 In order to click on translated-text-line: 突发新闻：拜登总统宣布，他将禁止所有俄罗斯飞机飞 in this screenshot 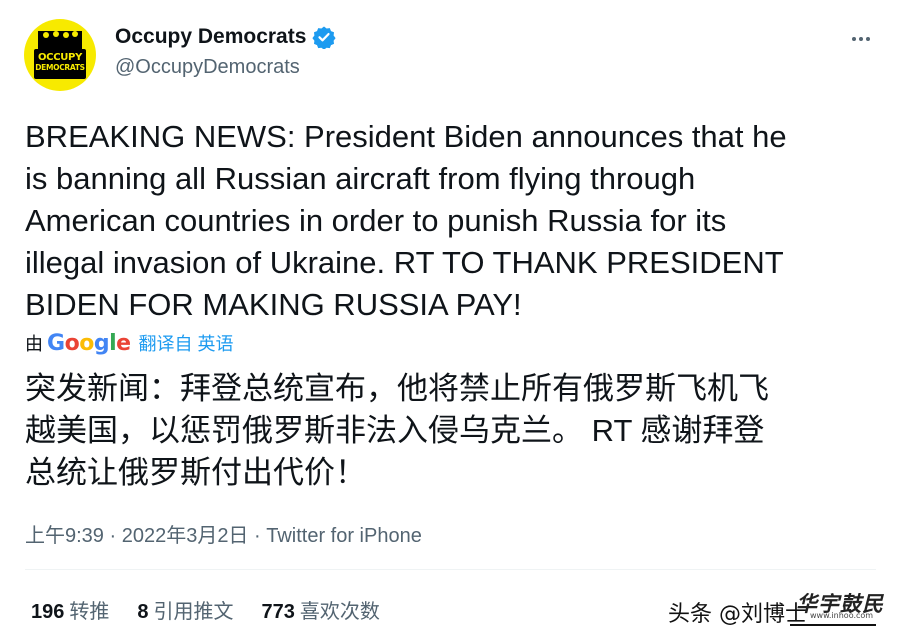, I will do `click(397, 388)`.